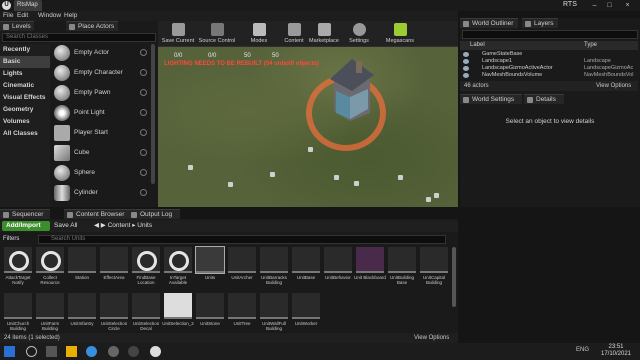 The height and width of the screenshot is (360, 640). Describe the element at coordinates (489, 23) in the screenshot. I see `tab-world-outliner: World Outliner` at that location.